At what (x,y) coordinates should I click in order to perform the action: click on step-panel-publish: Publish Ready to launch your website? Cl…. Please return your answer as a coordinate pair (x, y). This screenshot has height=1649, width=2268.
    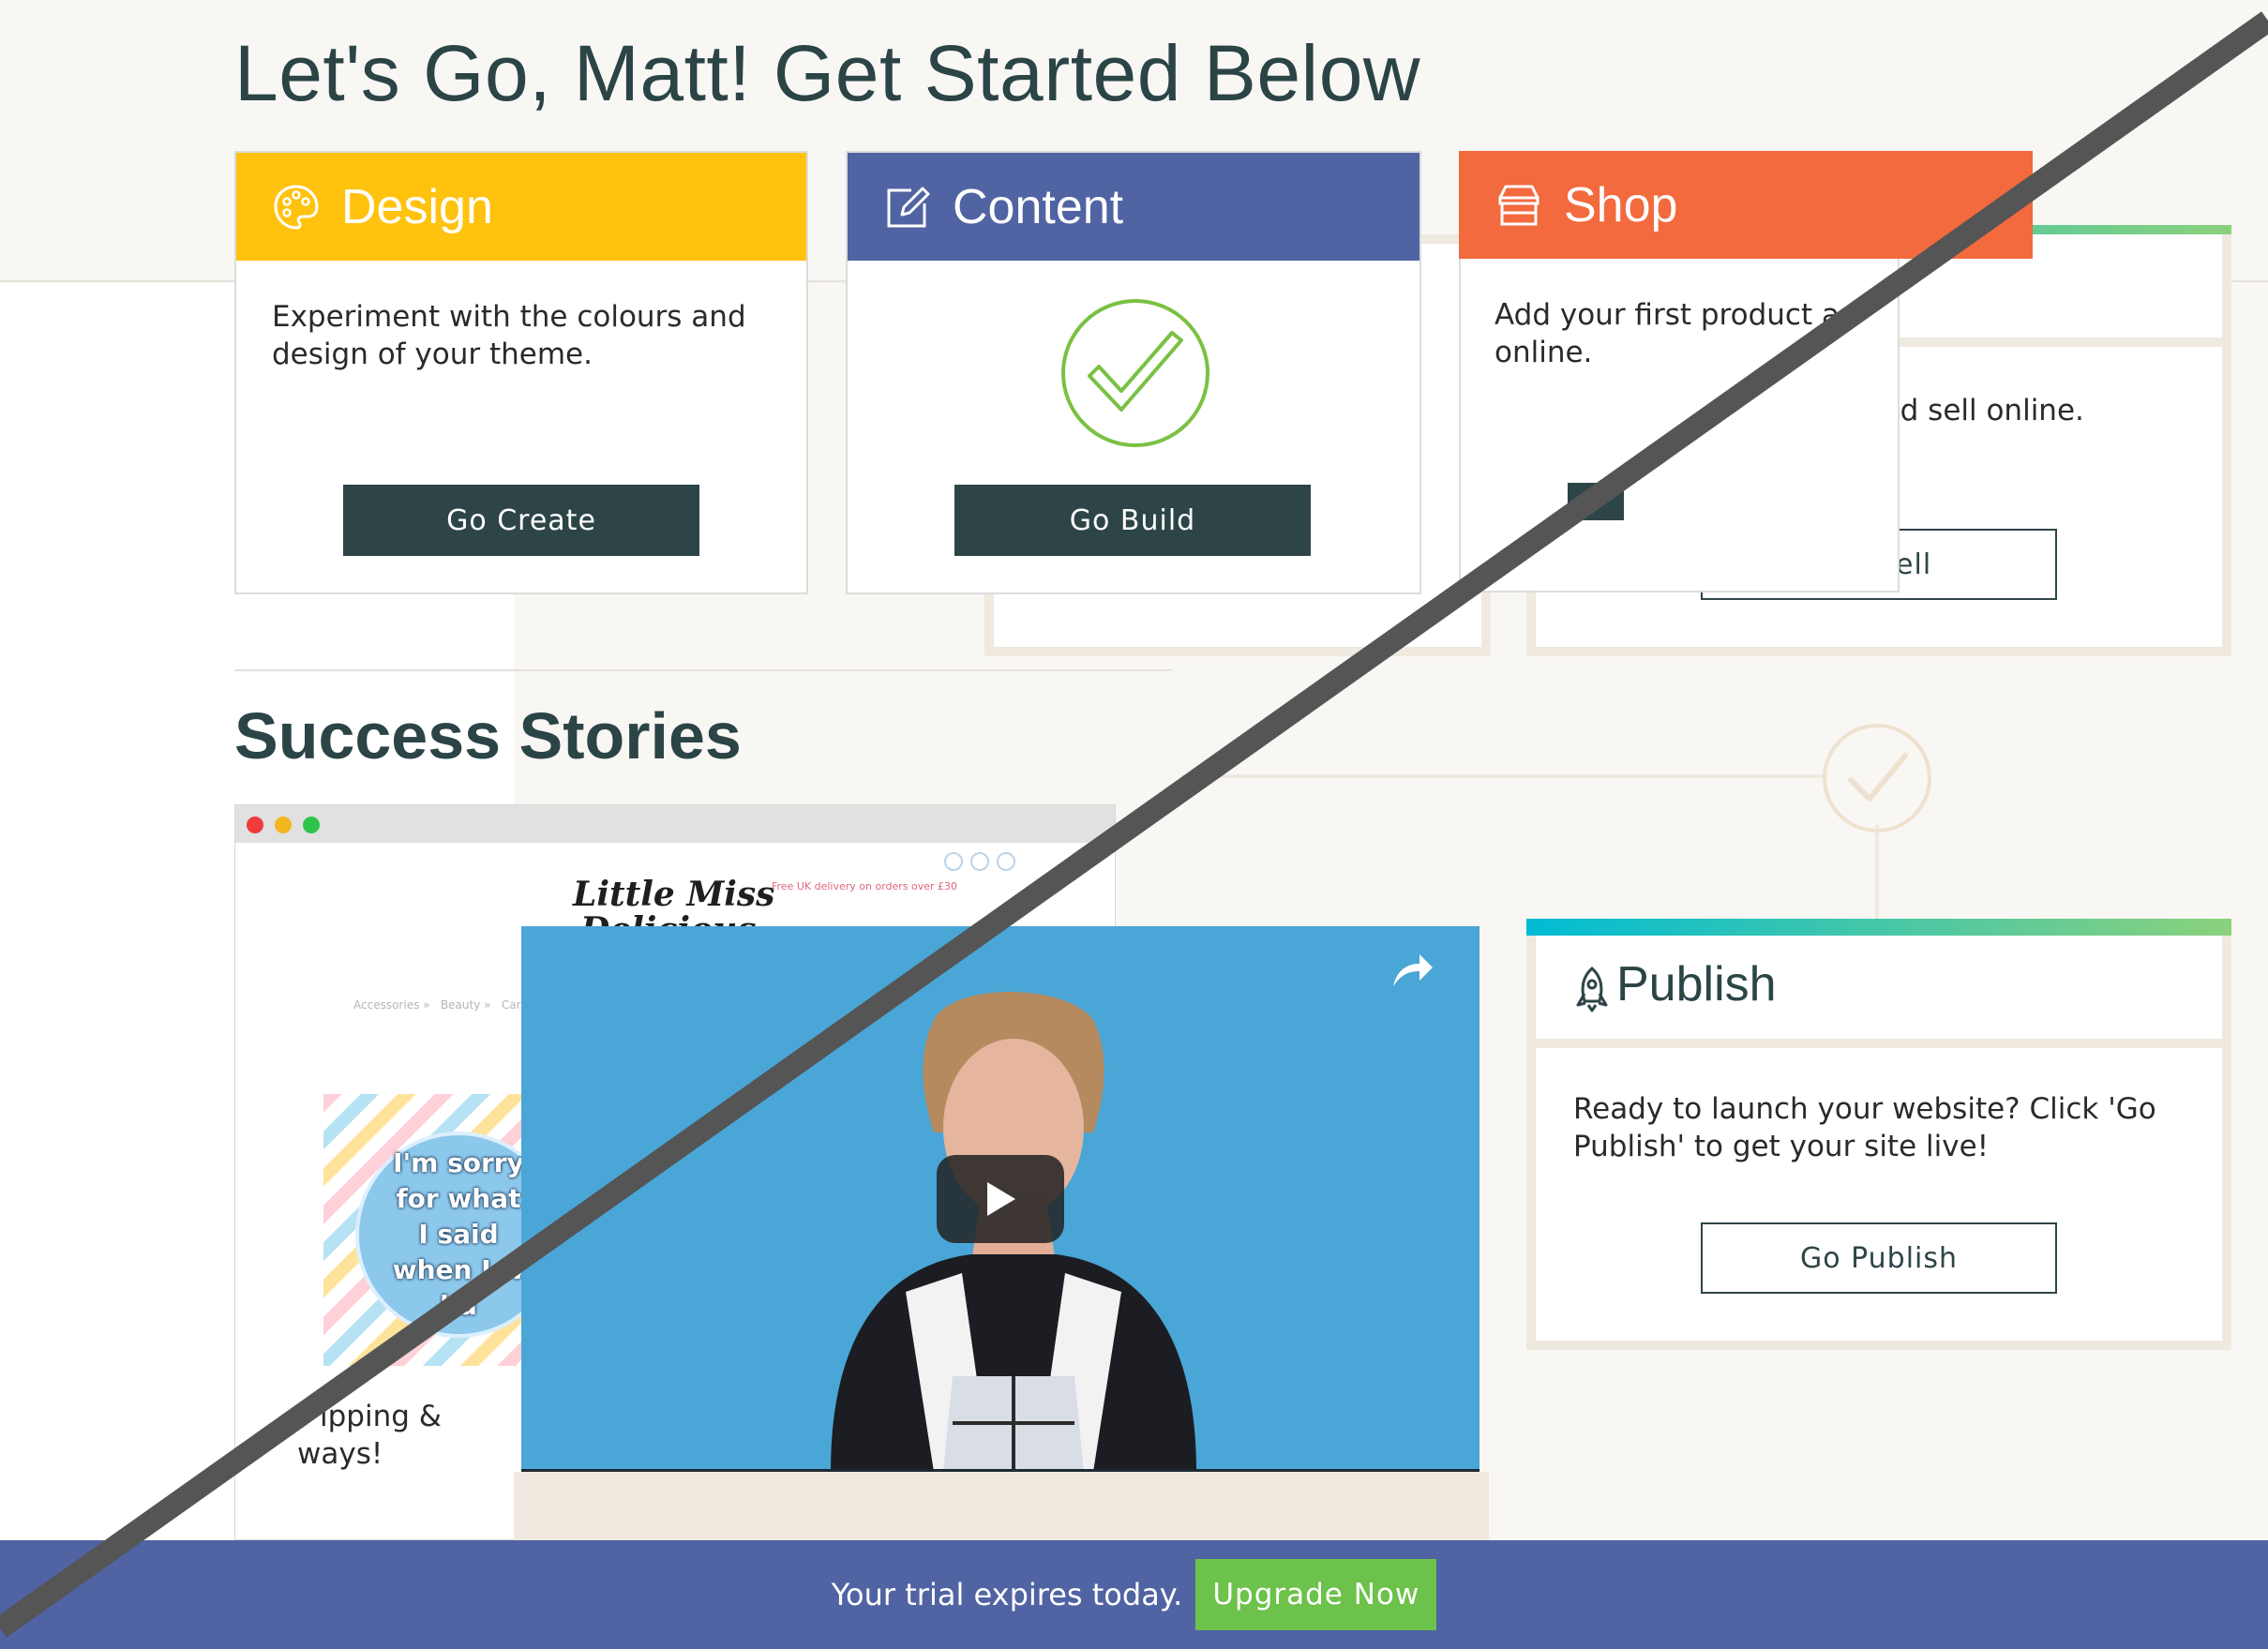
    Looking at the image, I should click on (1878, 1143).